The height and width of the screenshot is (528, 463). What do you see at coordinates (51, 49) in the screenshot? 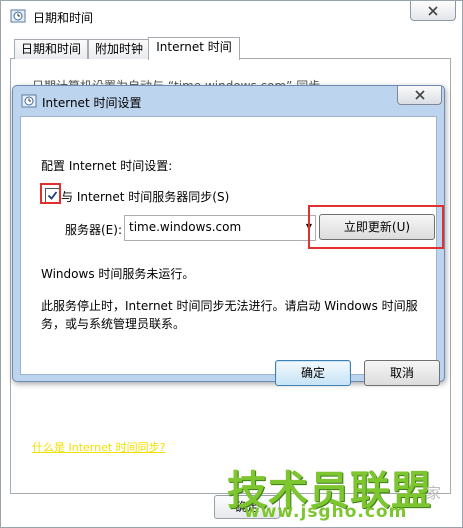
I see `tab-date-time: 日期和时间` at bounding box center [51, 49].